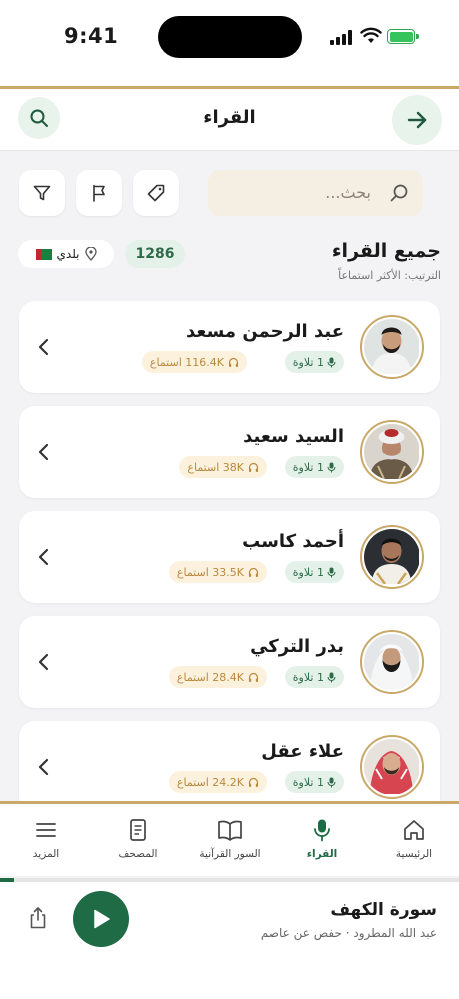  I want to click on tab-mushaf: المصحف, so click(138, 838).